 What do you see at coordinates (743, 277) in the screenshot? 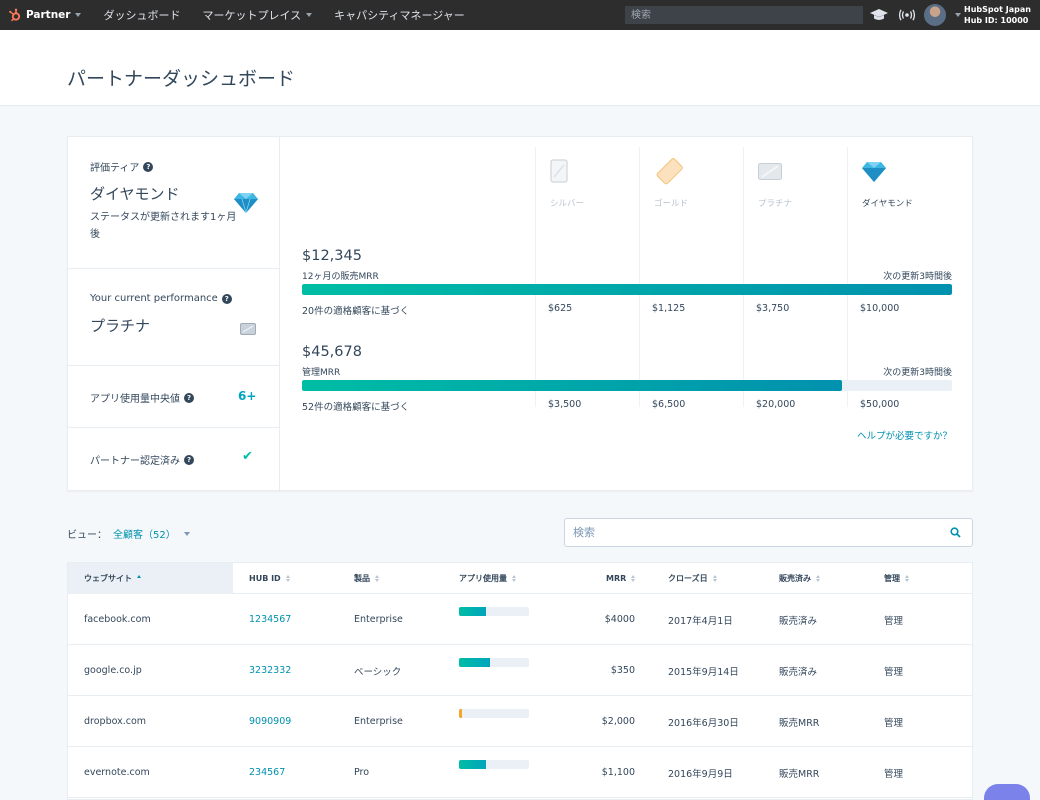
I see `tier-column-divider` at bounding box center [743, 277].